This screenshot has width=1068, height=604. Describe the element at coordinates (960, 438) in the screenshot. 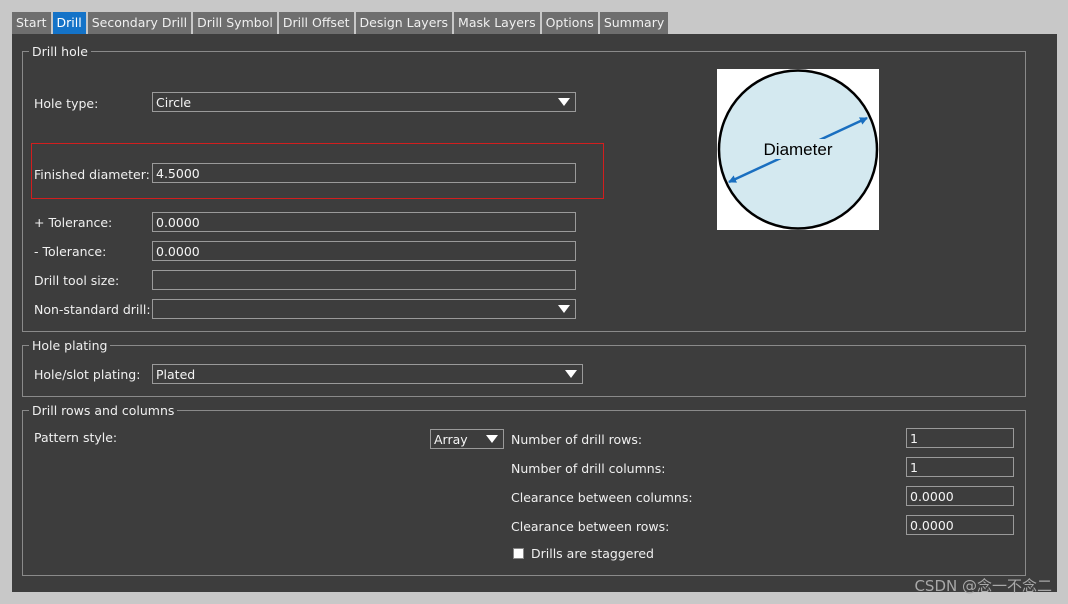

I see `drill-rows-input` at that location.